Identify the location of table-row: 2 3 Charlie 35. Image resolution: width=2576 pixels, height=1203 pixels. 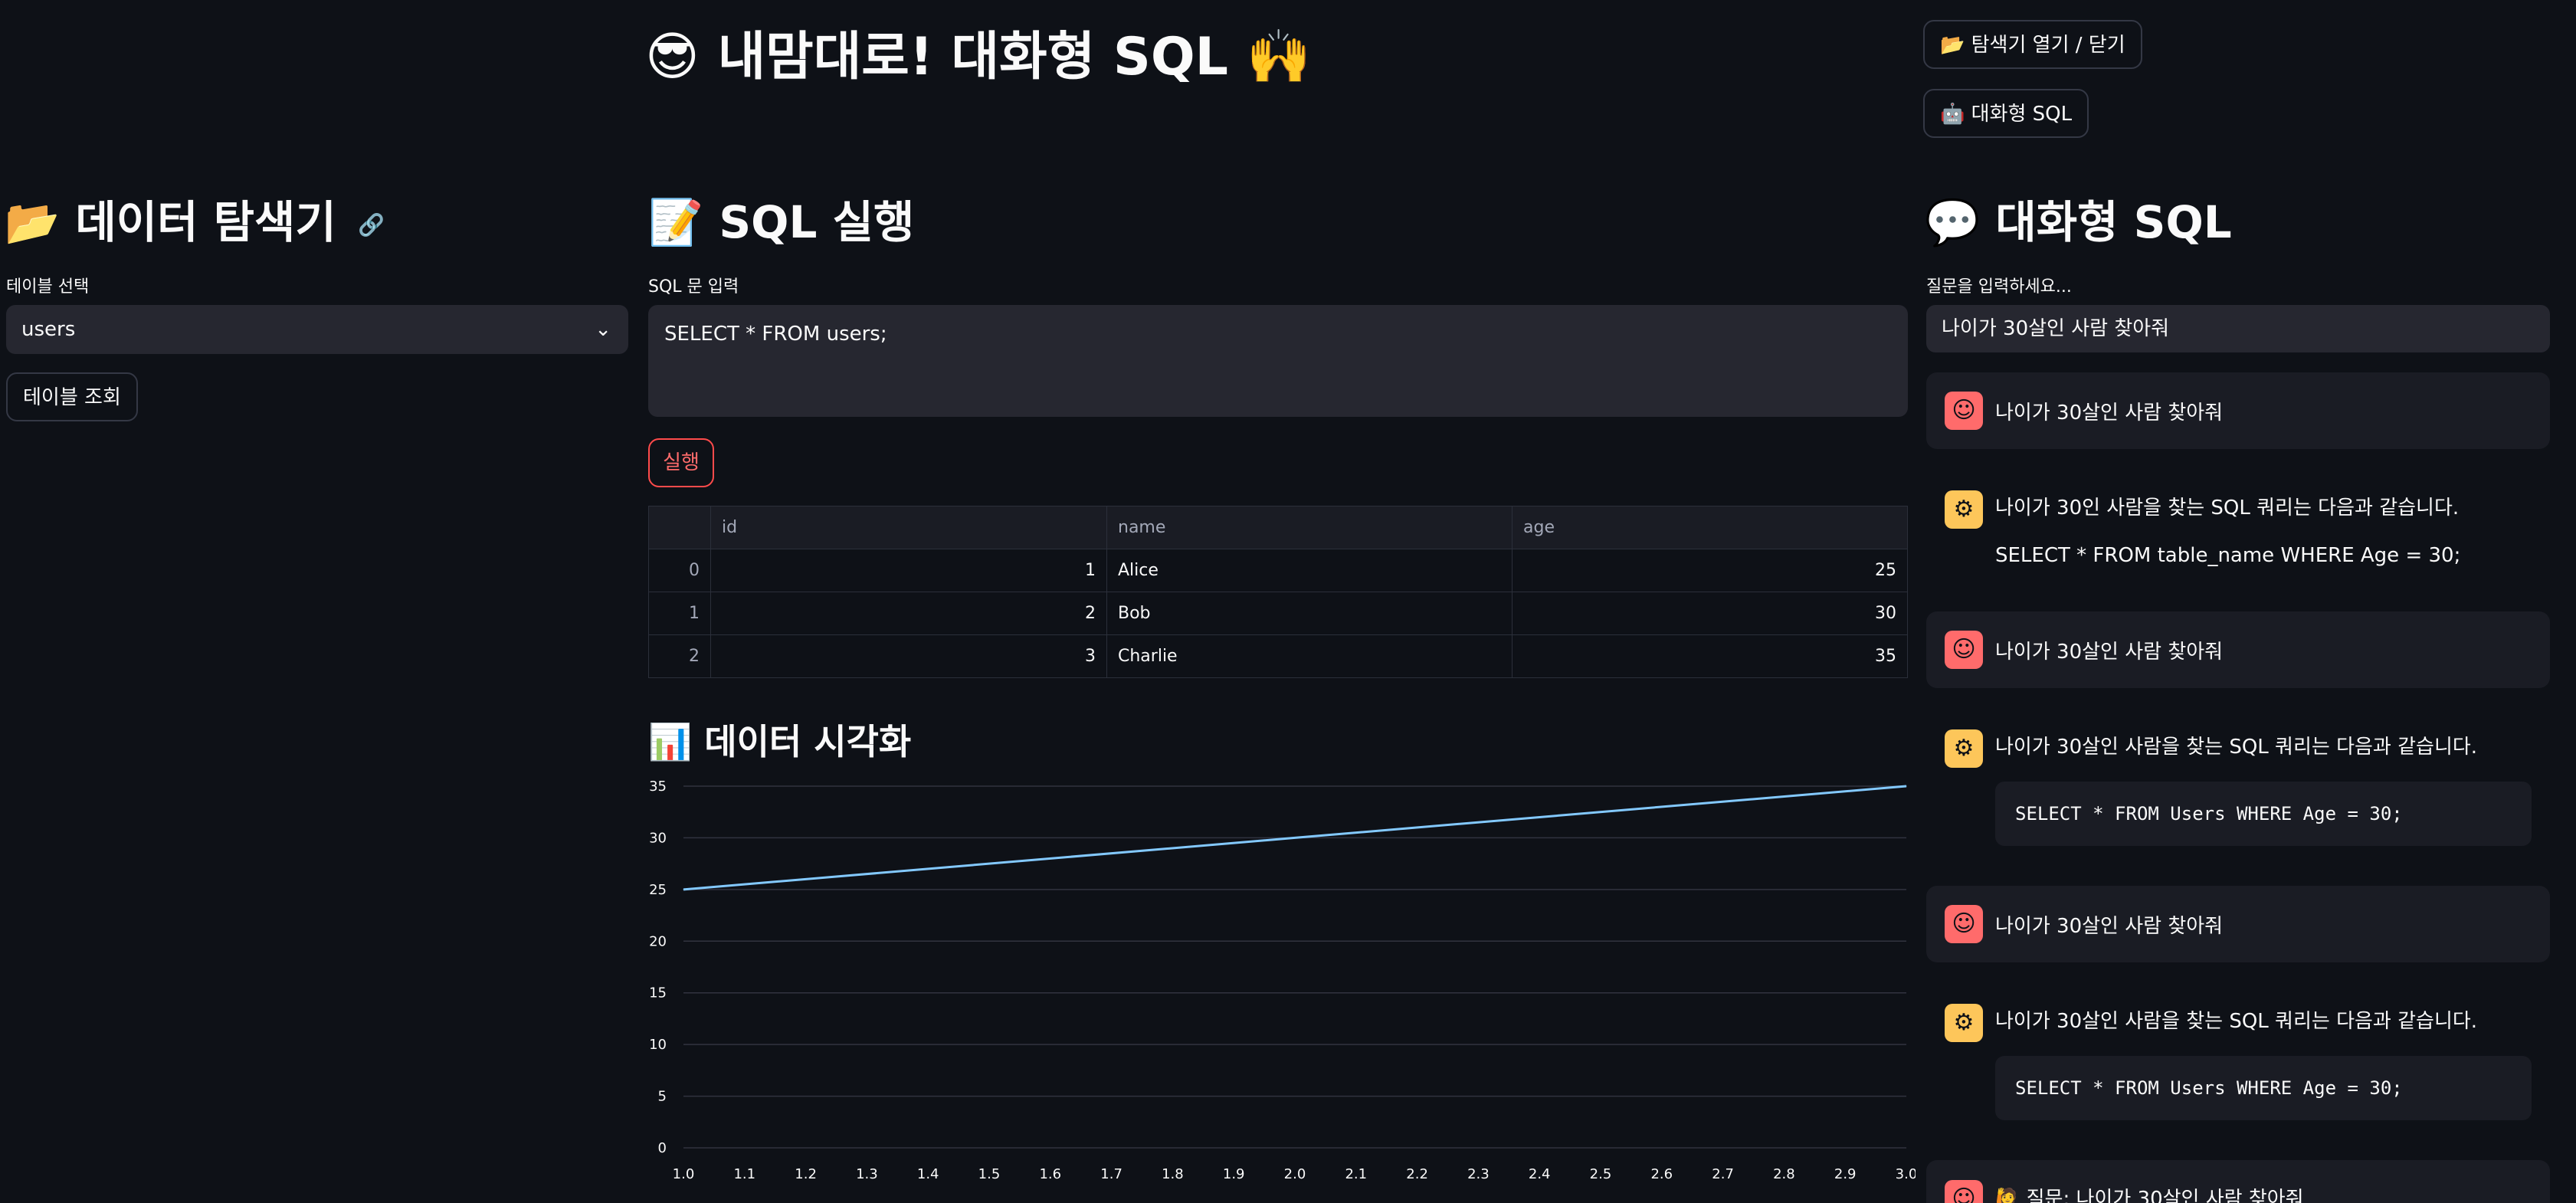
(1278, 656).